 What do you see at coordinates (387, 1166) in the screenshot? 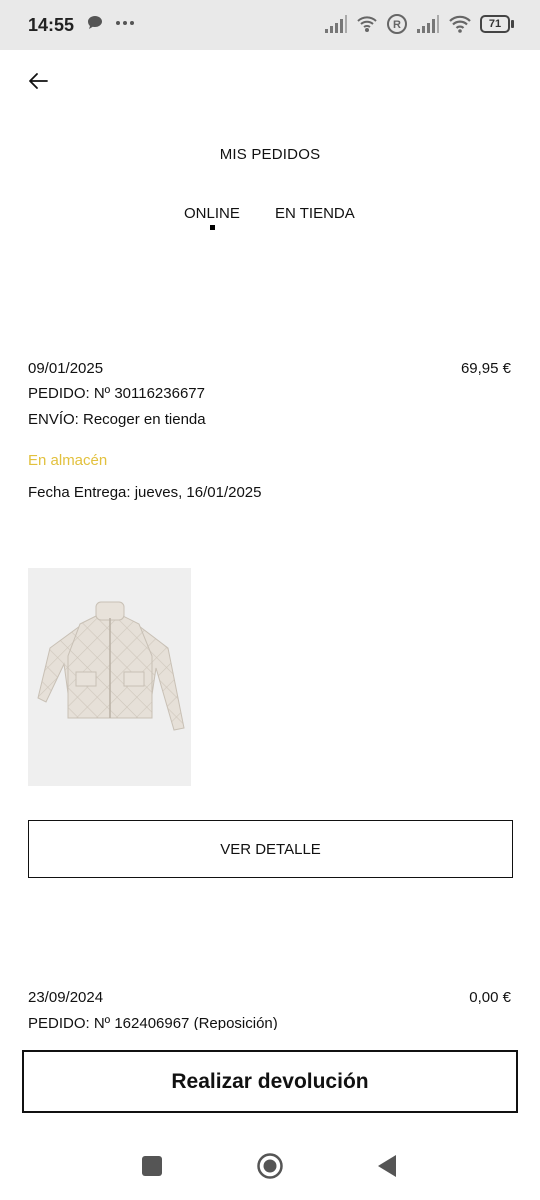
I see `back-triangle-icon` at bounding box center [387, 1166].